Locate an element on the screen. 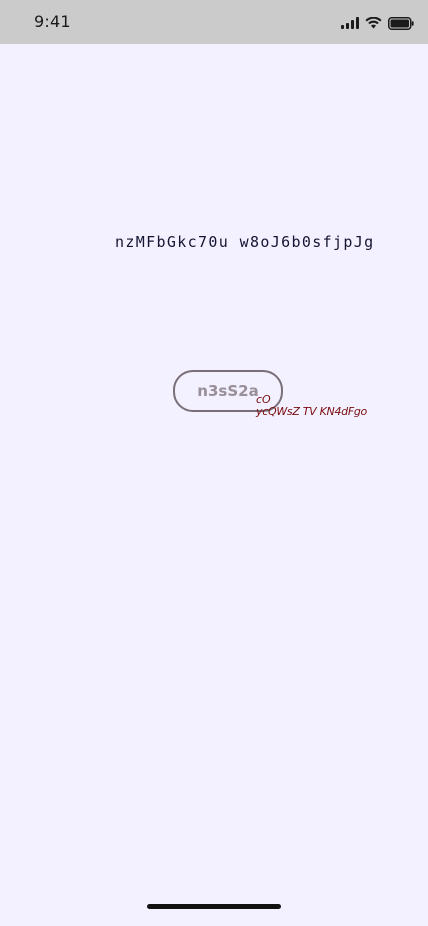 The image size is (428, 926). note-text: cO ycQWsZ TV KN4dFgo is located at coordinates (311, 406).